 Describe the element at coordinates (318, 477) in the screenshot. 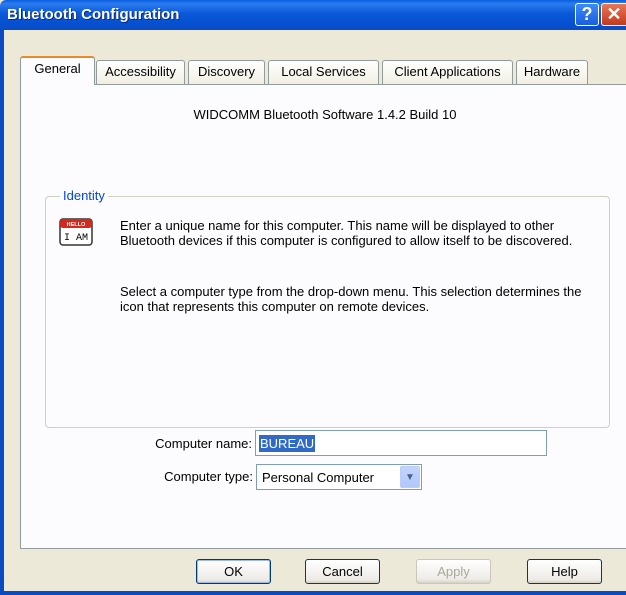

I see `computer-type-value: Personal Computer` at that location.